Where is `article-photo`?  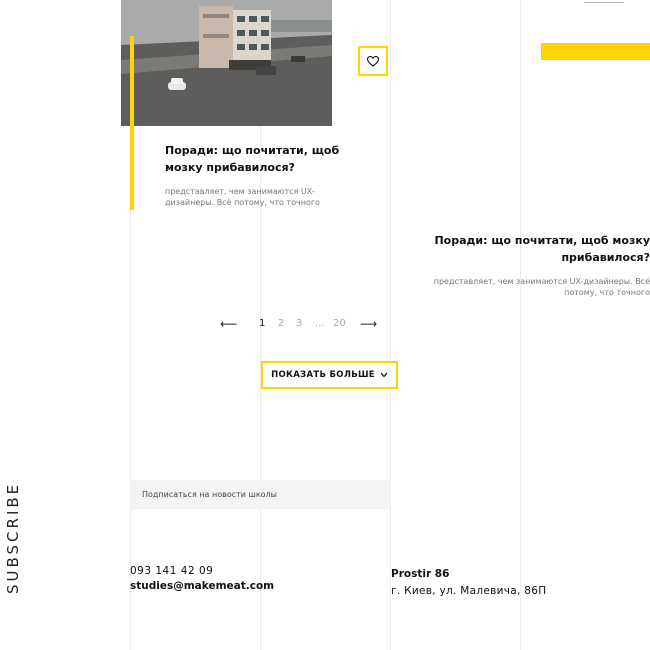
article-photo is located at coordinates (226, 63).